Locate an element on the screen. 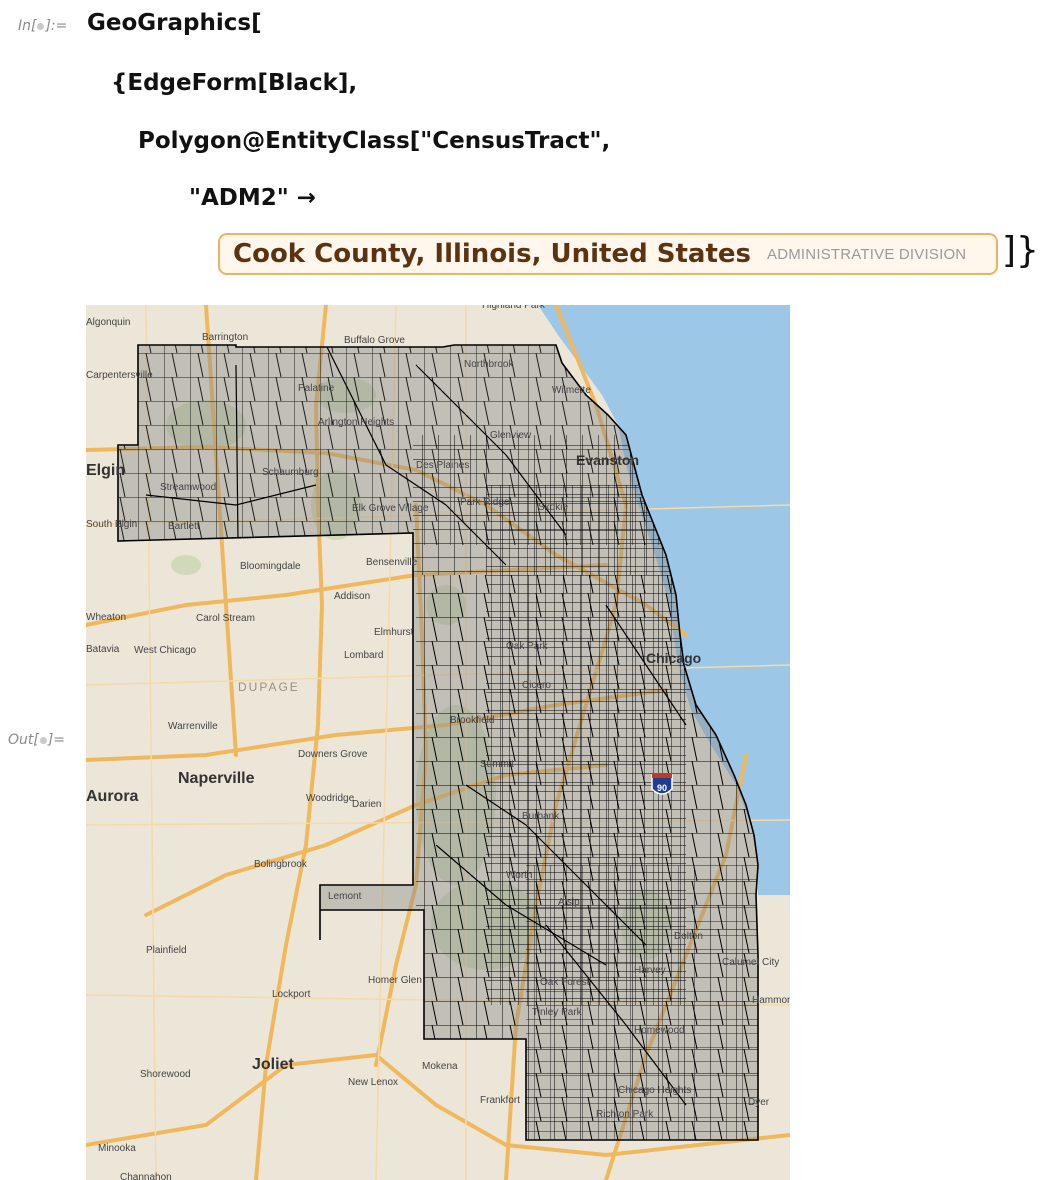 This screenshot has width=1040, height=1180. map-place-label: Richton Park is located at coordinates (625, 1114).